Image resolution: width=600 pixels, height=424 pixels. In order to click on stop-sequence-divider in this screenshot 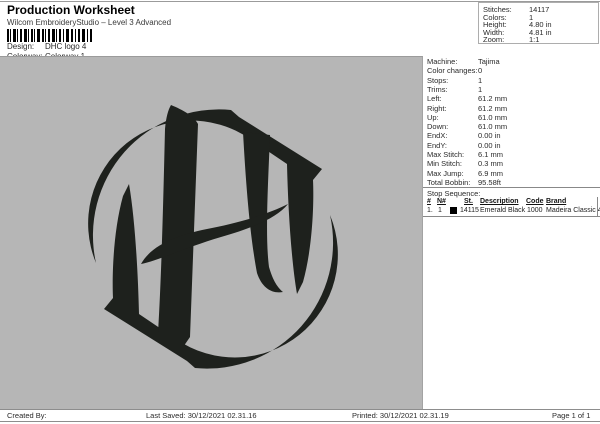, I will do `click(511, 187)`.